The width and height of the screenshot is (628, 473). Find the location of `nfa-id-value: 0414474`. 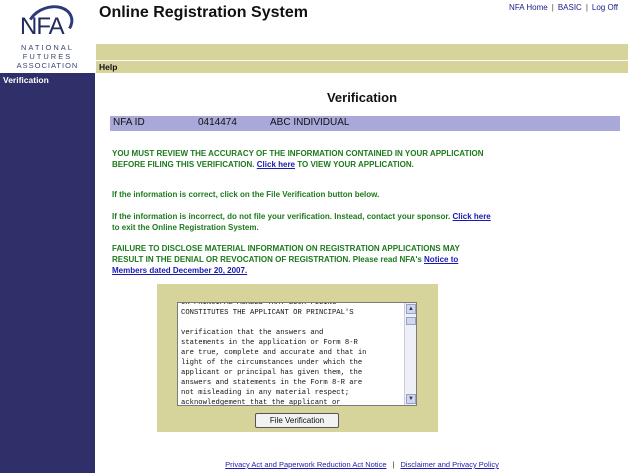

nfa-id-value: 0414474 is located at coordinates (217, 122).